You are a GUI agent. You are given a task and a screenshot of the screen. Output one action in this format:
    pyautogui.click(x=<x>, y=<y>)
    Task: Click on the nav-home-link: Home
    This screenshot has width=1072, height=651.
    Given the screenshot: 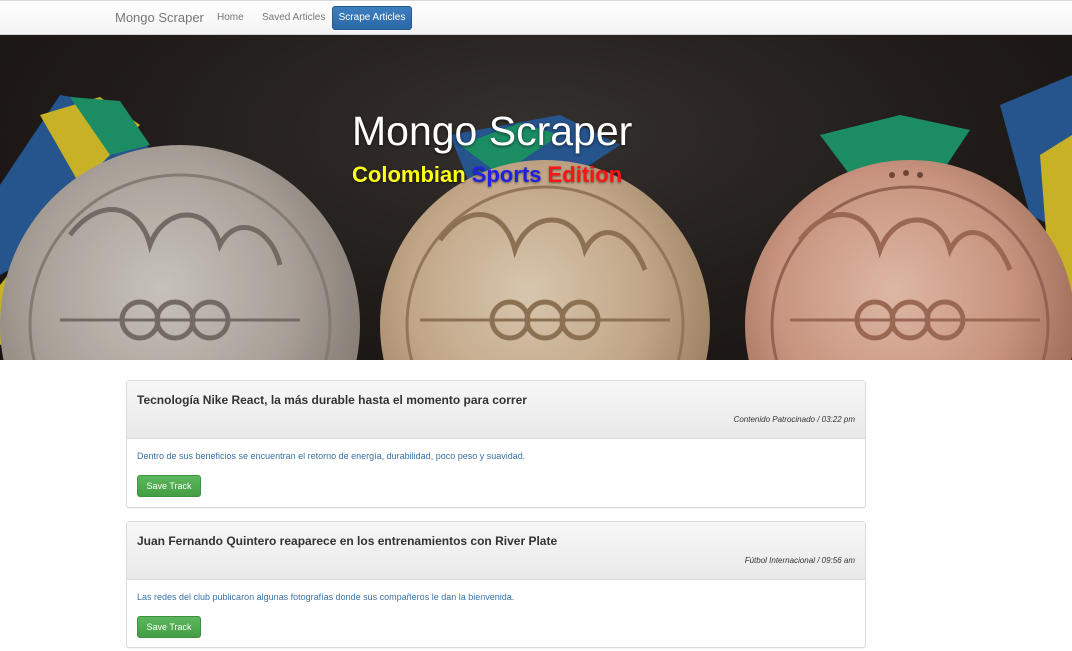 What is the action you would take?
    pyautogui.click(x=230, y=17)
    